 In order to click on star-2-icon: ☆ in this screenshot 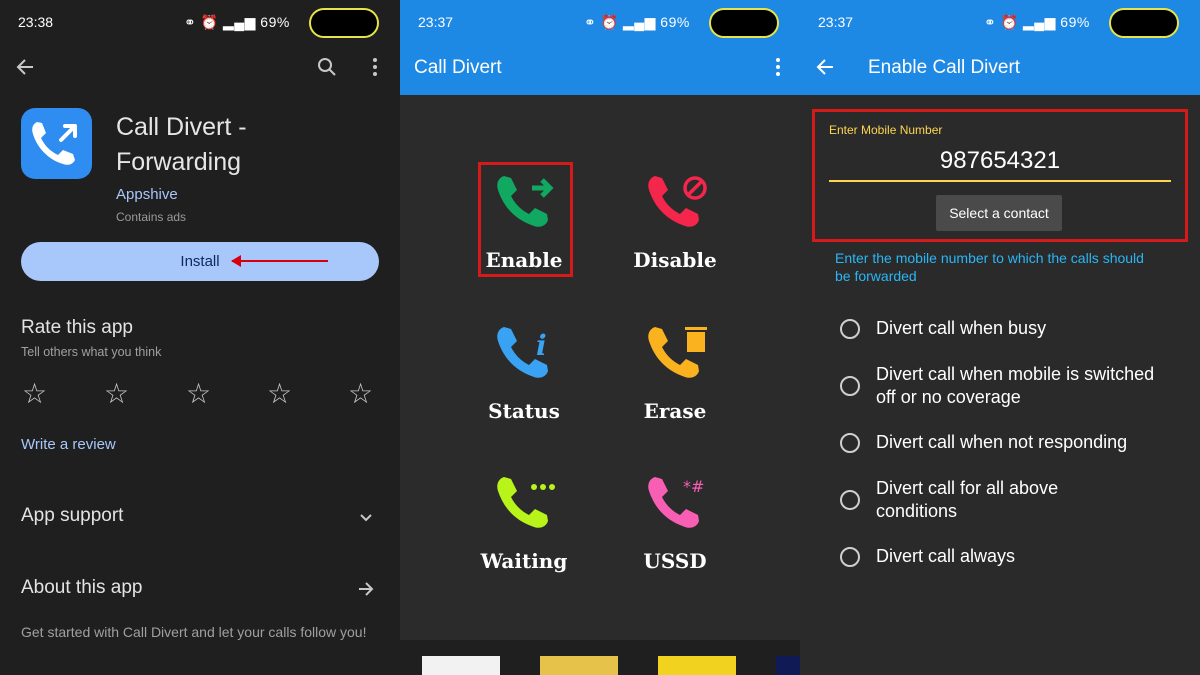, I will do `click(116, 394)`.